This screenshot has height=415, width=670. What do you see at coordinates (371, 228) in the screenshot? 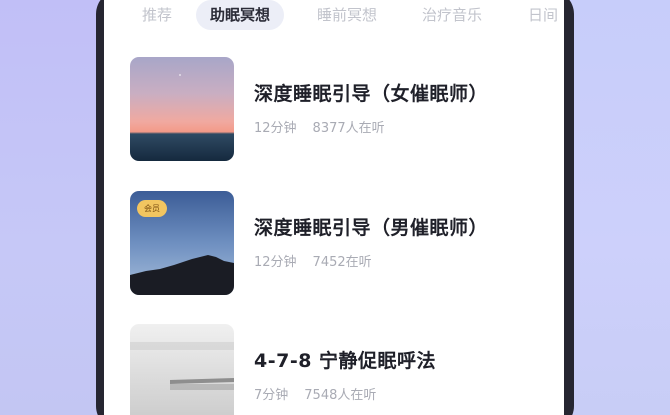
I see `track-title: 深度睡眠引导（男催眠师）` at bounding box center [371, 228].